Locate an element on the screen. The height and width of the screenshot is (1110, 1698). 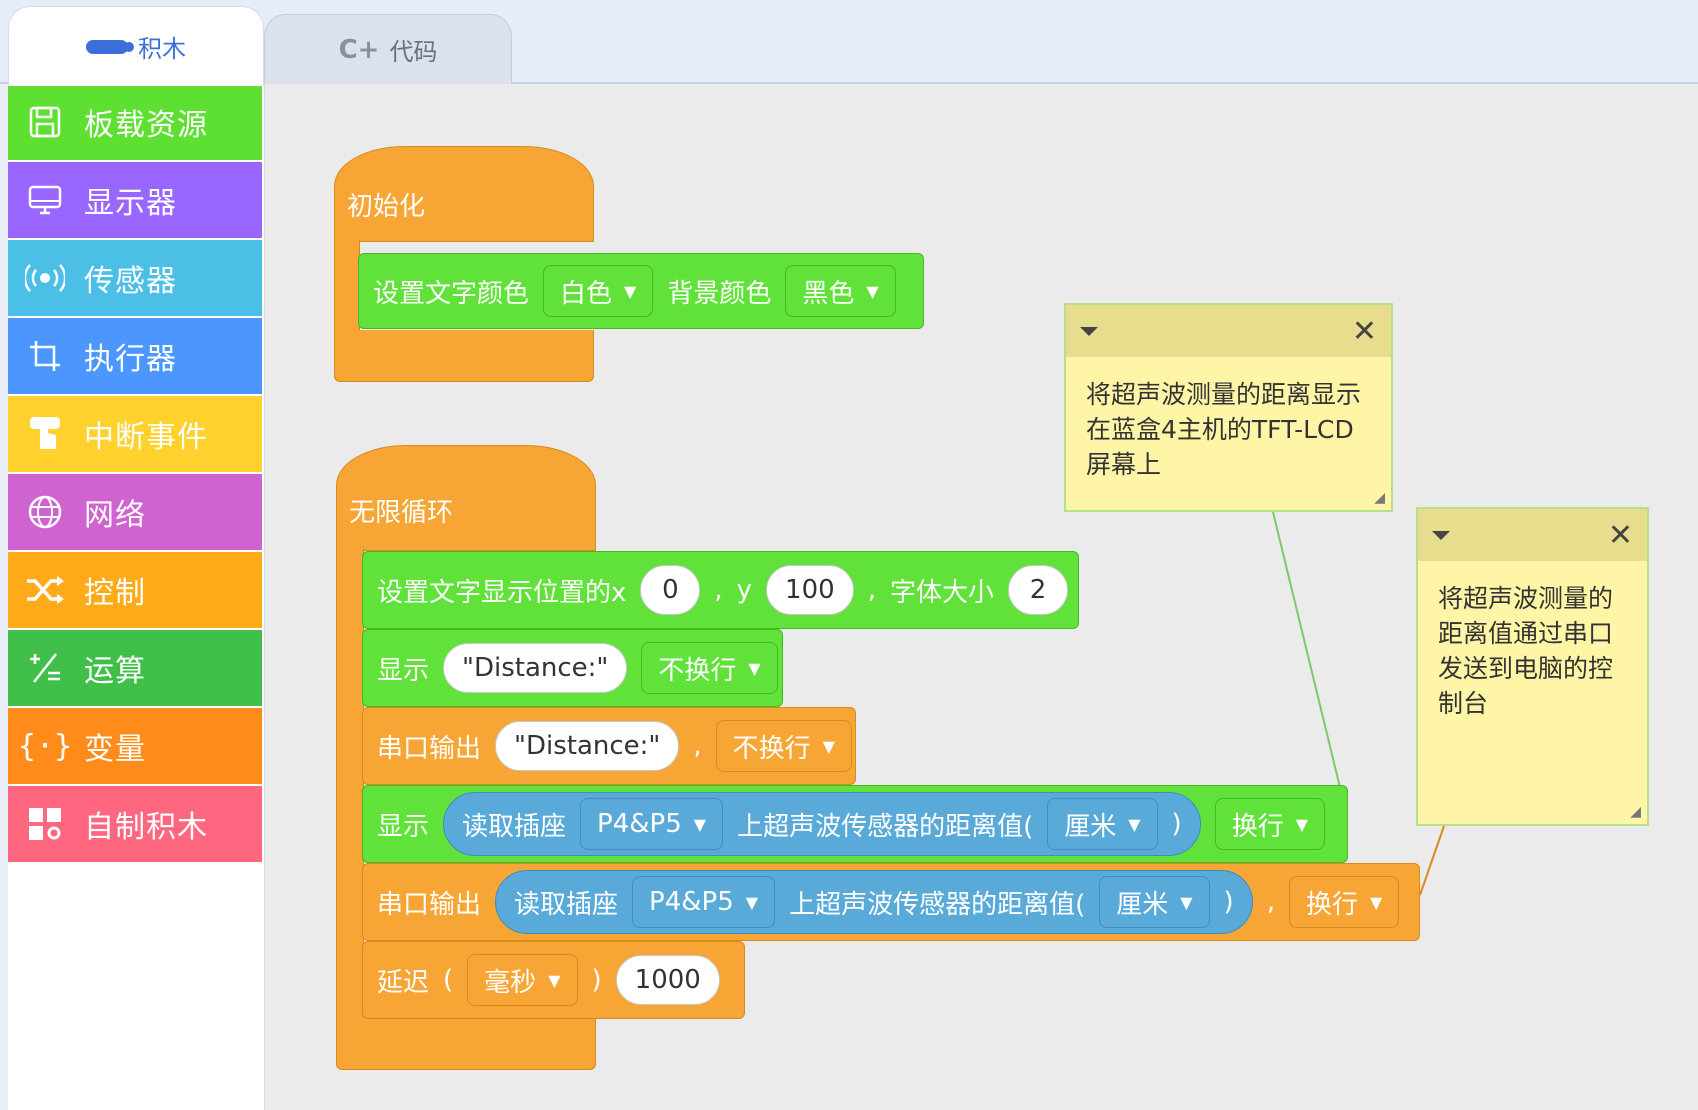
tab-blocks-label: 积木 is located at coordinates (162, 49).